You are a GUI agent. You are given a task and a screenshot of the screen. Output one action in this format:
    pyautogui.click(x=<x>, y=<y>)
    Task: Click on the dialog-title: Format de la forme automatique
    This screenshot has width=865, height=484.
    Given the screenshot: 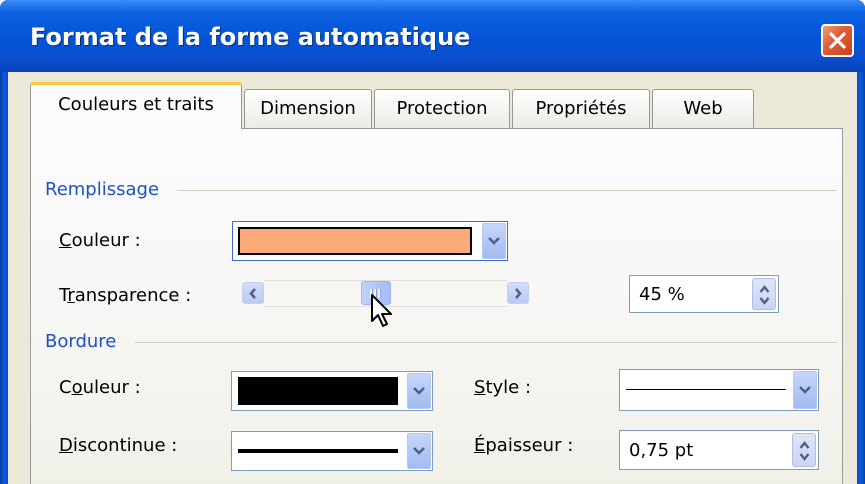 What is the action you would take?
    pyautogui.click(x=250, y=37)
    